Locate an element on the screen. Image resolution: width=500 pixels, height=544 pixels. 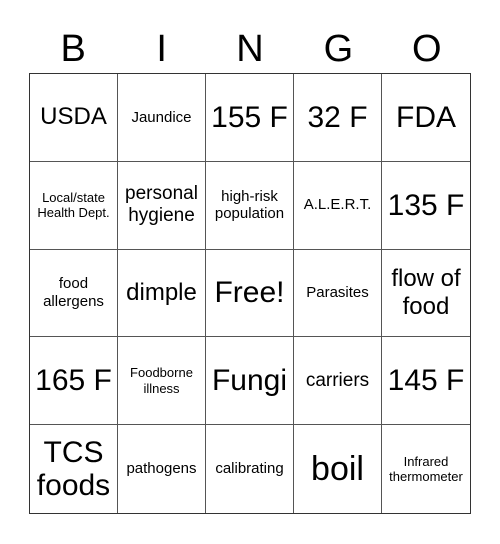
bingo-cell: flow of food is located at coordinates (426, 294).